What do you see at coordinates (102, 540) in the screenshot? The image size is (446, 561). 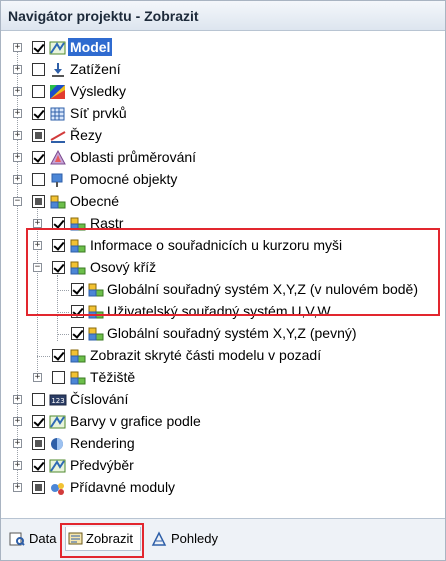 I see `highlight-display-tab` at bounding box center [102, 540].